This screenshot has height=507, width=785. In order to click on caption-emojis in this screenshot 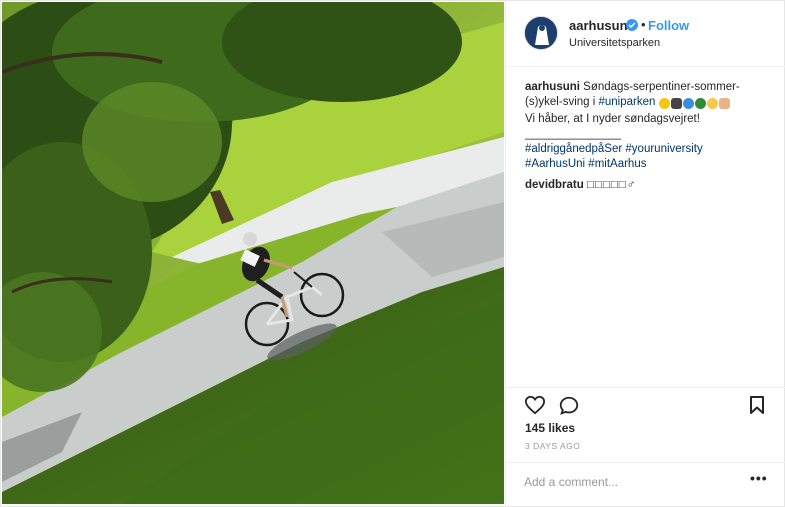, I will do `click(694, 104)`.